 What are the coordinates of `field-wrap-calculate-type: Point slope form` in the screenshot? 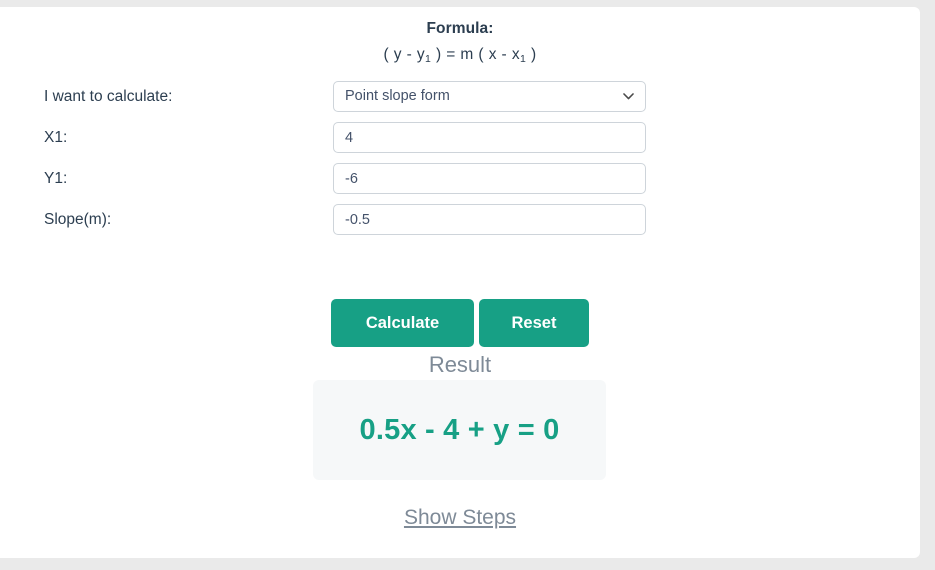 It's located at (489, 96).